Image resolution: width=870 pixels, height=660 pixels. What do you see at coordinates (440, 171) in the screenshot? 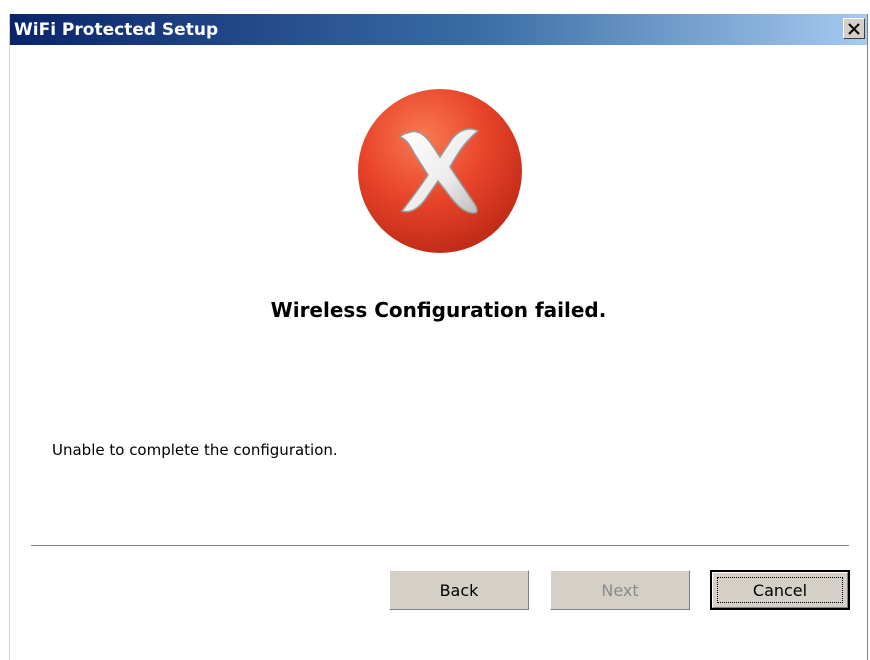
I see `error-x-icon` at bounding box center [440, 171].